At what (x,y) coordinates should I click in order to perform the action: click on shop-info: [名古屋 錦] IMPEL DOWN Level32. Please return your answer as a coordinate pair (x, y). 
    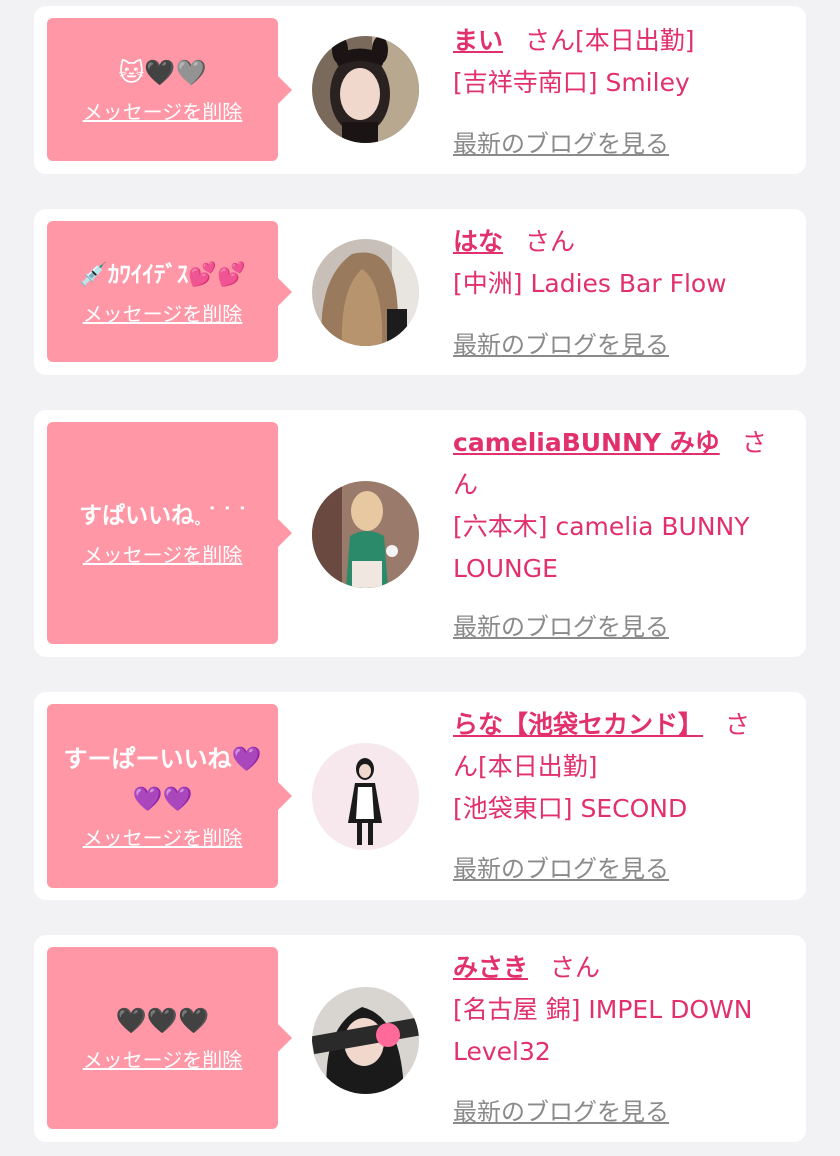
    Looking at the image, I should click on (603, 1030).